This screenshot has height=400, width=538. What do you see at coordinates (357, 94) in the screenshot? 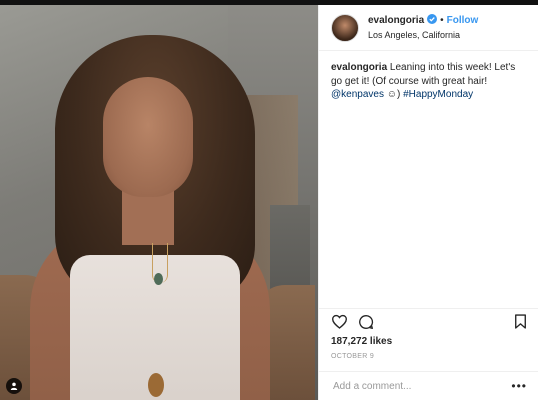
I see `caption-mention: @kenpaves` at bounding box center [357, 94].